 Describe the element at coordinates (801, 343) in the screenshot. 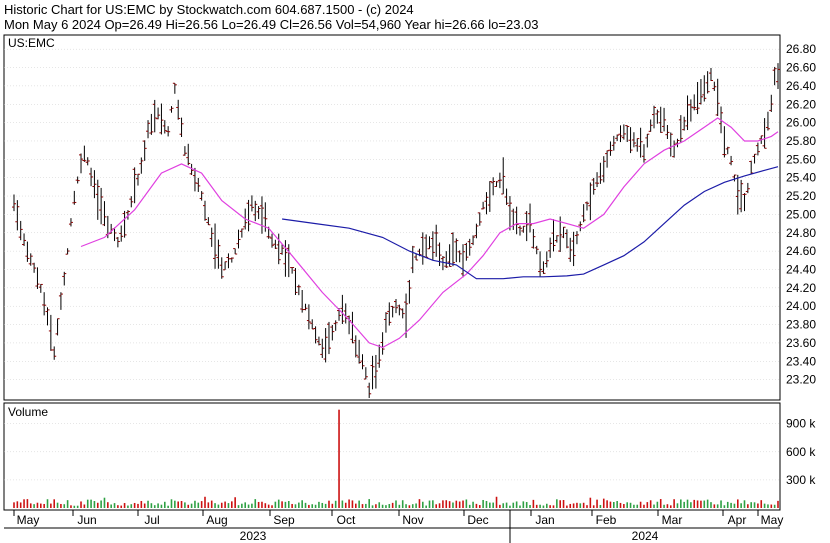

I see `price-tick-label: 23.60` at that location.